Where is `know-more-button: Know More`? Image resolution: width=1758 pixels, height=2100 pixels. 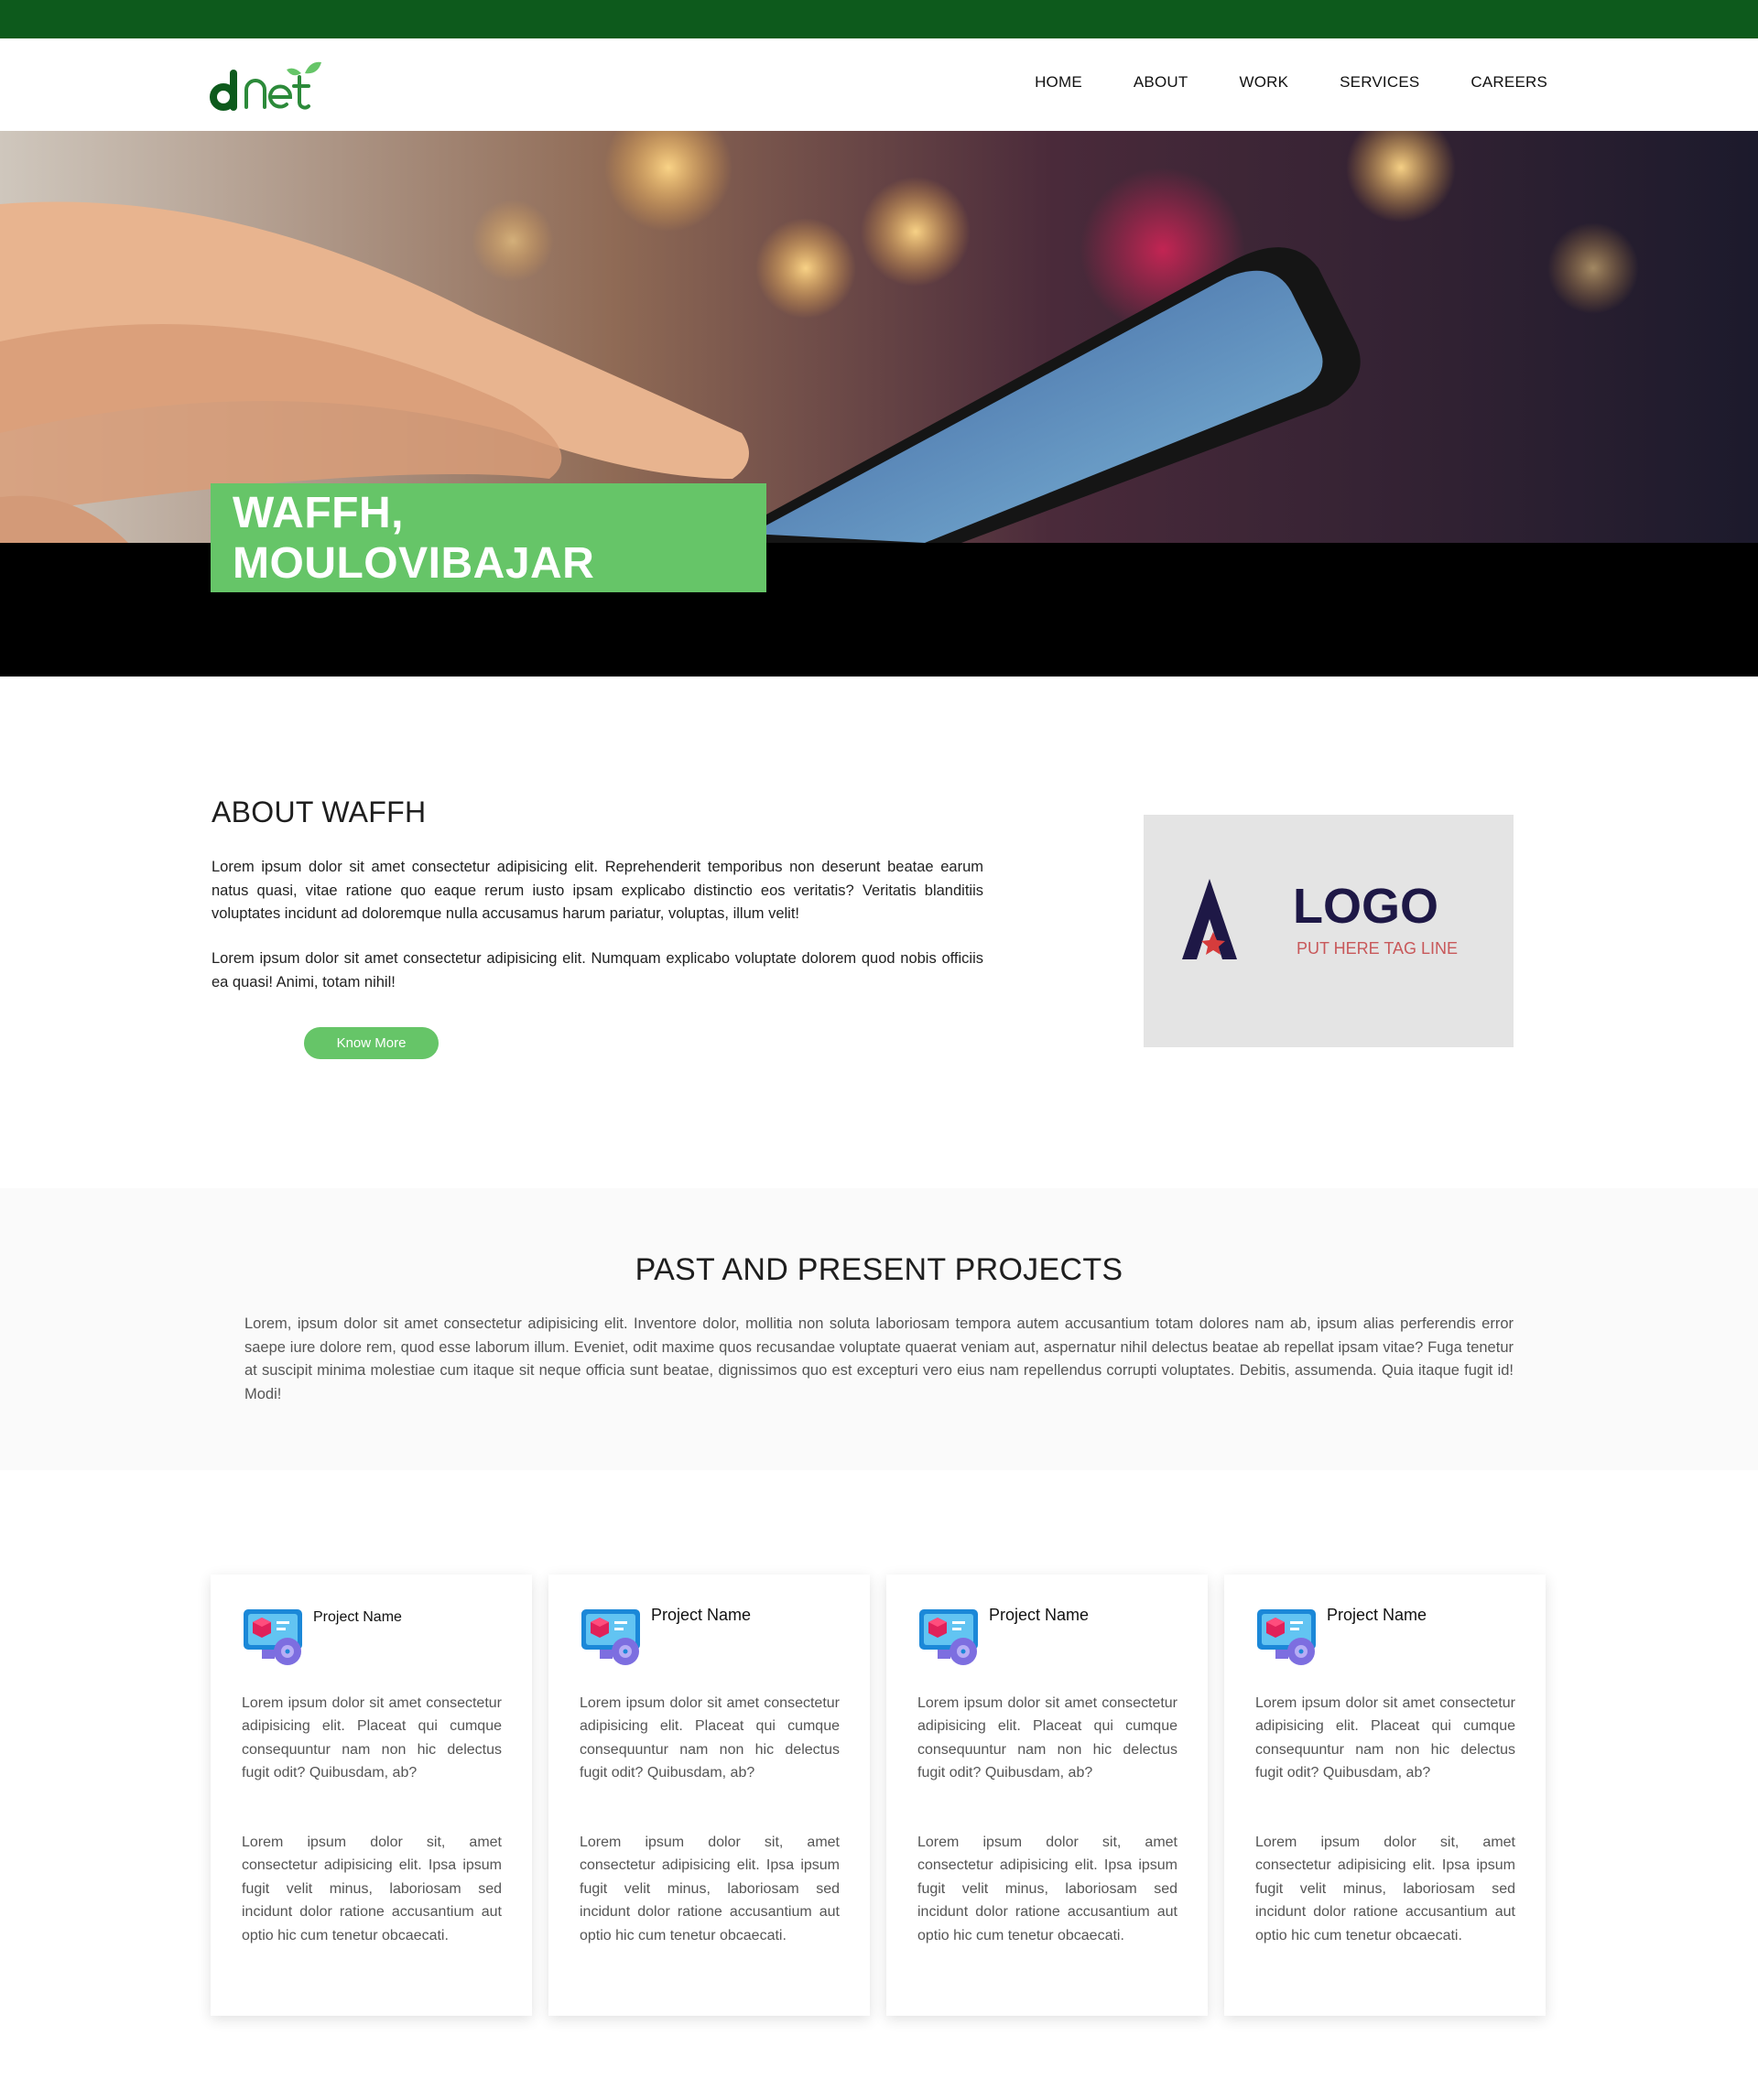
know-more-button: Know More is located at coordinates (372, 1043).